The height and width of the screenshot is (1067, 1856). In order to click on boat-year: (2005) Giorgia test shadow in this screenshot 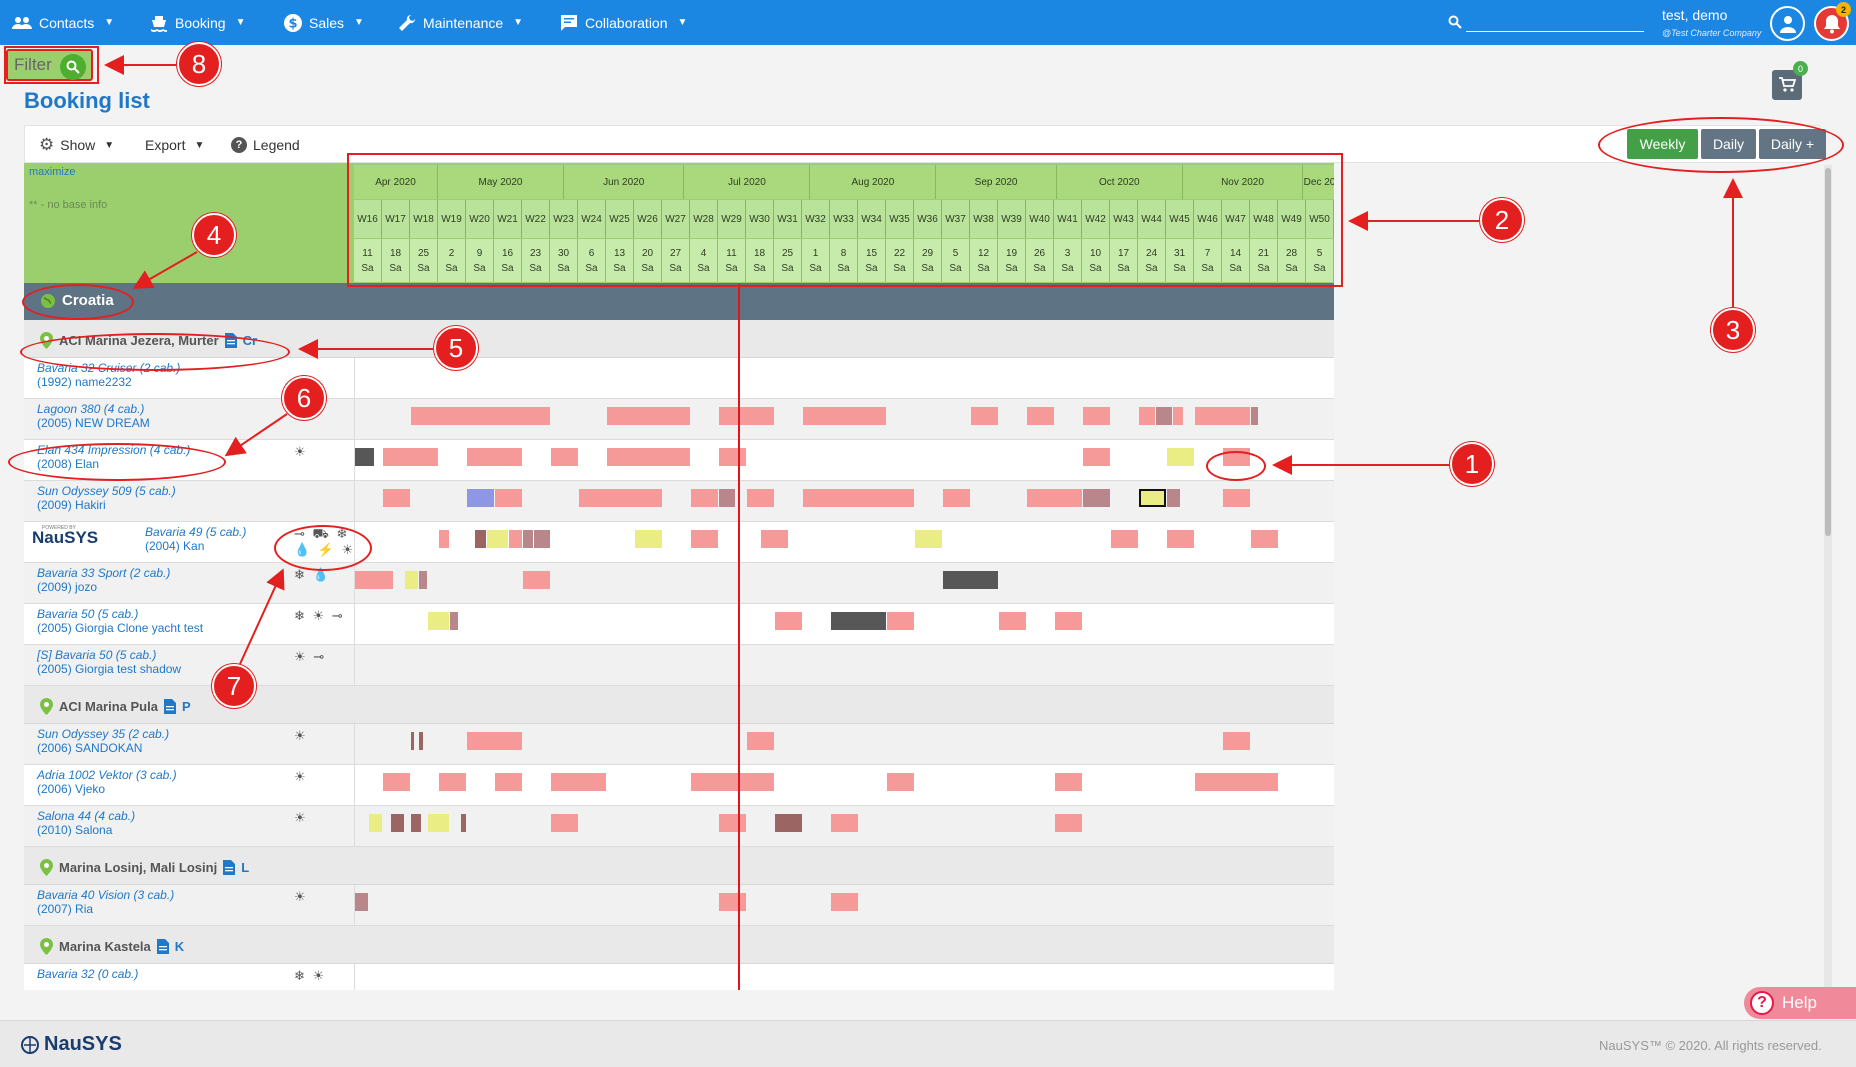, I will do `click(109, 669)`.